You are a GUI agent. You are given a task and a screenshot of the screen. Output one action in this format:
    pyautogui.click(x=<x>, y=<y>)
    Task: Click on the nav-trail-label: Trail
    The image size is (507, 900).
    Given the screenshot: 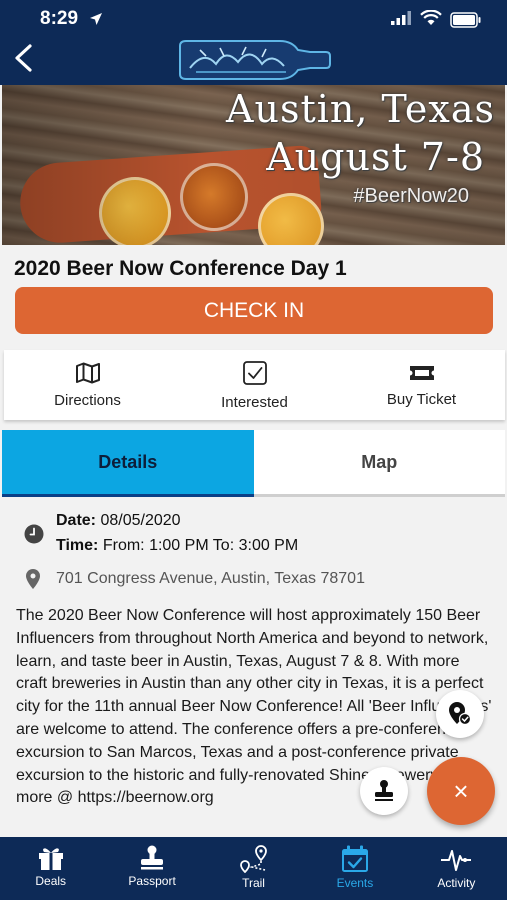 What is the action you would take?
    pyautogui.click(x=253, y=883)
    